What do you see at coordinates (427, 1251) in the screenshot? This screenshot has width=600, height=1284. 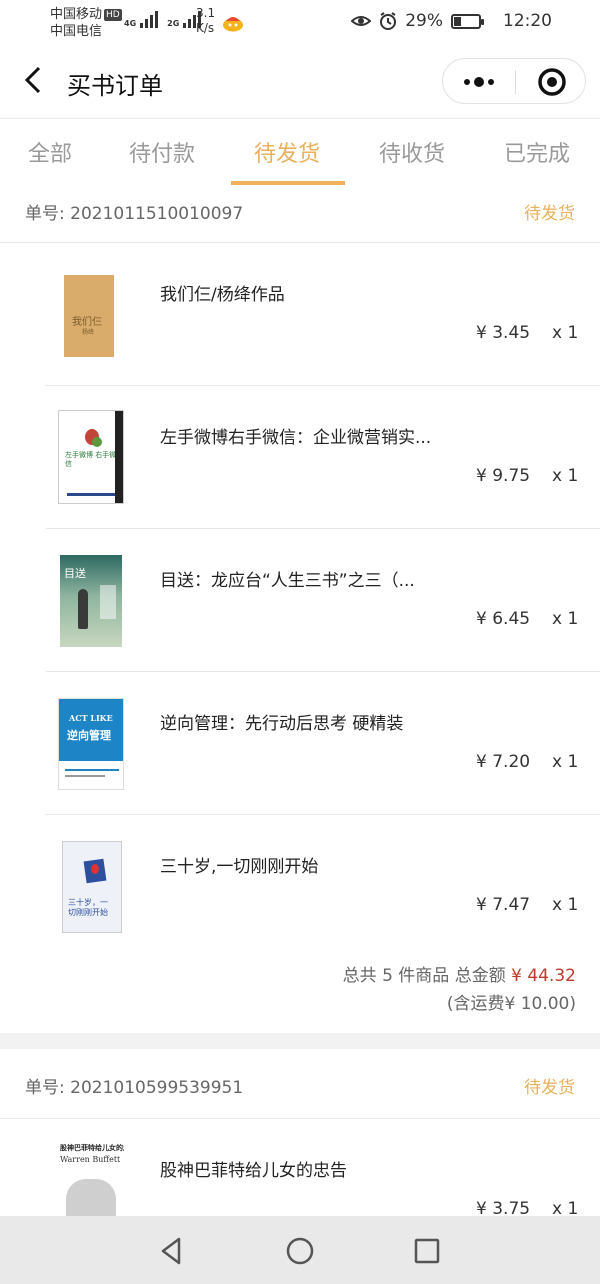 I see `square-recent-icon` at bounding box center [427, 1251].